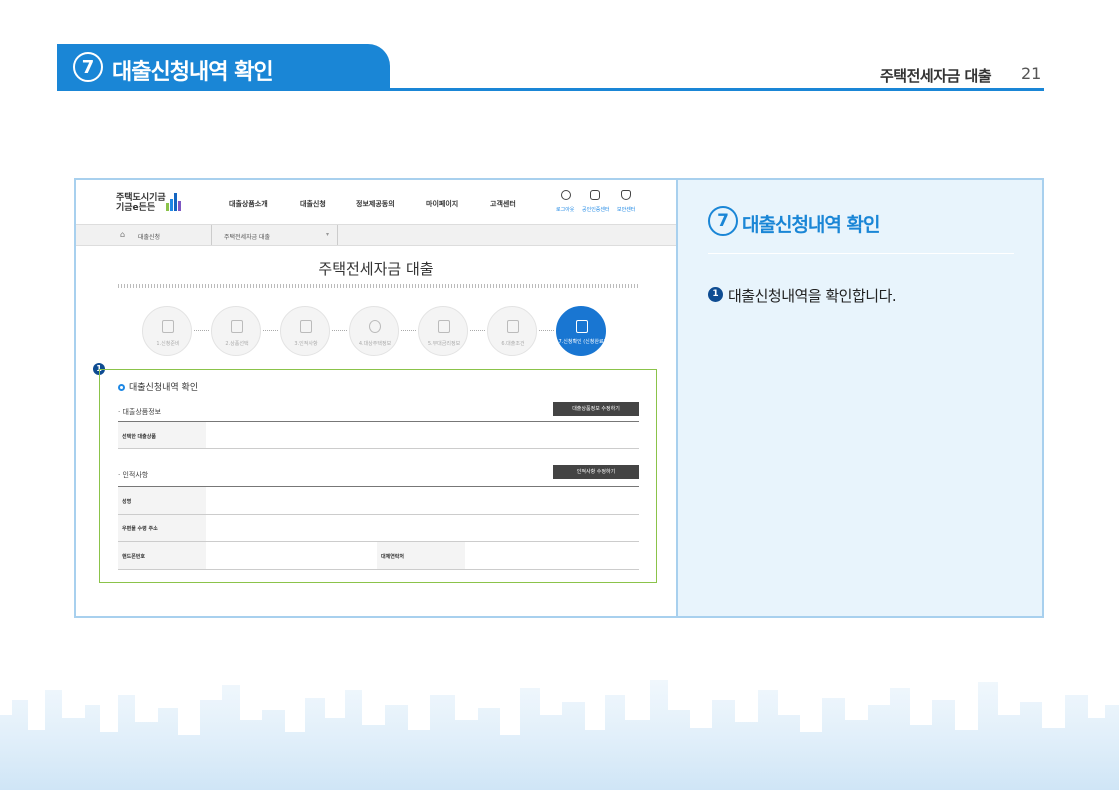 The image size is (1119, 790). I want to click on id-card-icon, so click(306, 326).